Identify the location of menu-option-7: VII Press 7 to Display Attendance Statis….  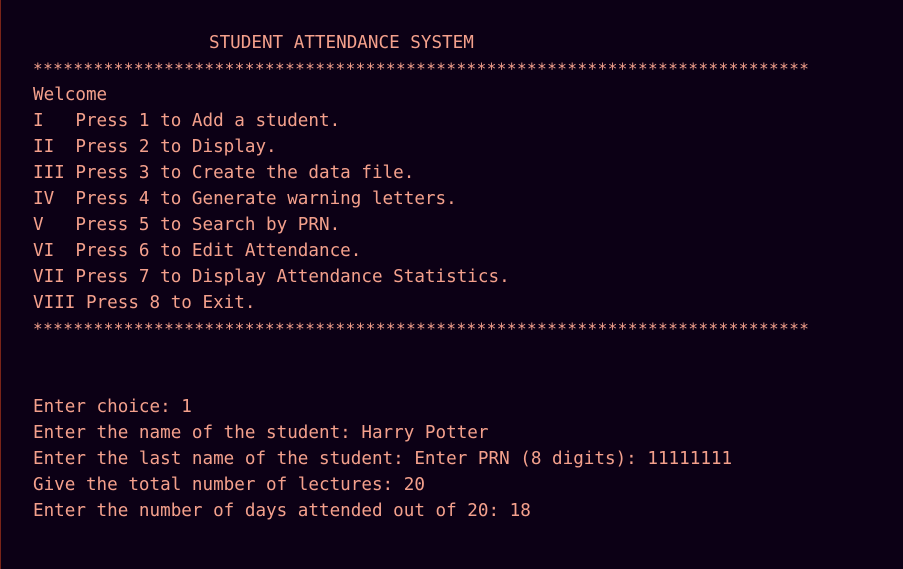
(271, 277).